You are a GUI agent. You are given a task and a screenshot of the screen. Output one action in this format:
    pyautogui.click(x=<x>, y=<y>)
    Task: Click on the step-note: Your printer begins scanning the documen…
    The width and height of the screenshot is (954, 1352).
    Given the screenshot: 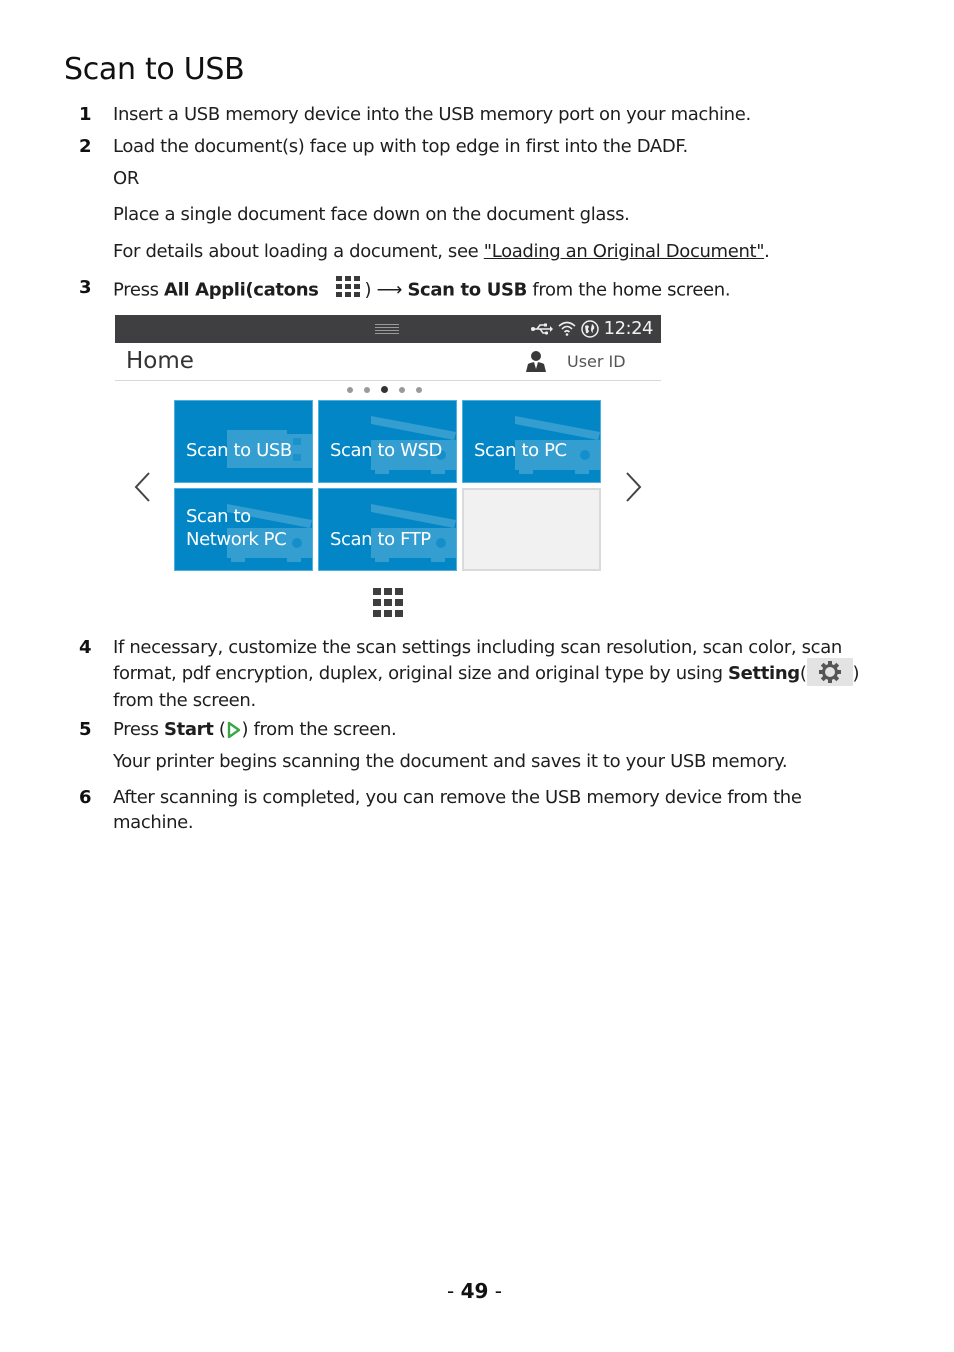 What is the action you would take?
    pyautogui.click(x=450, y=761)
    